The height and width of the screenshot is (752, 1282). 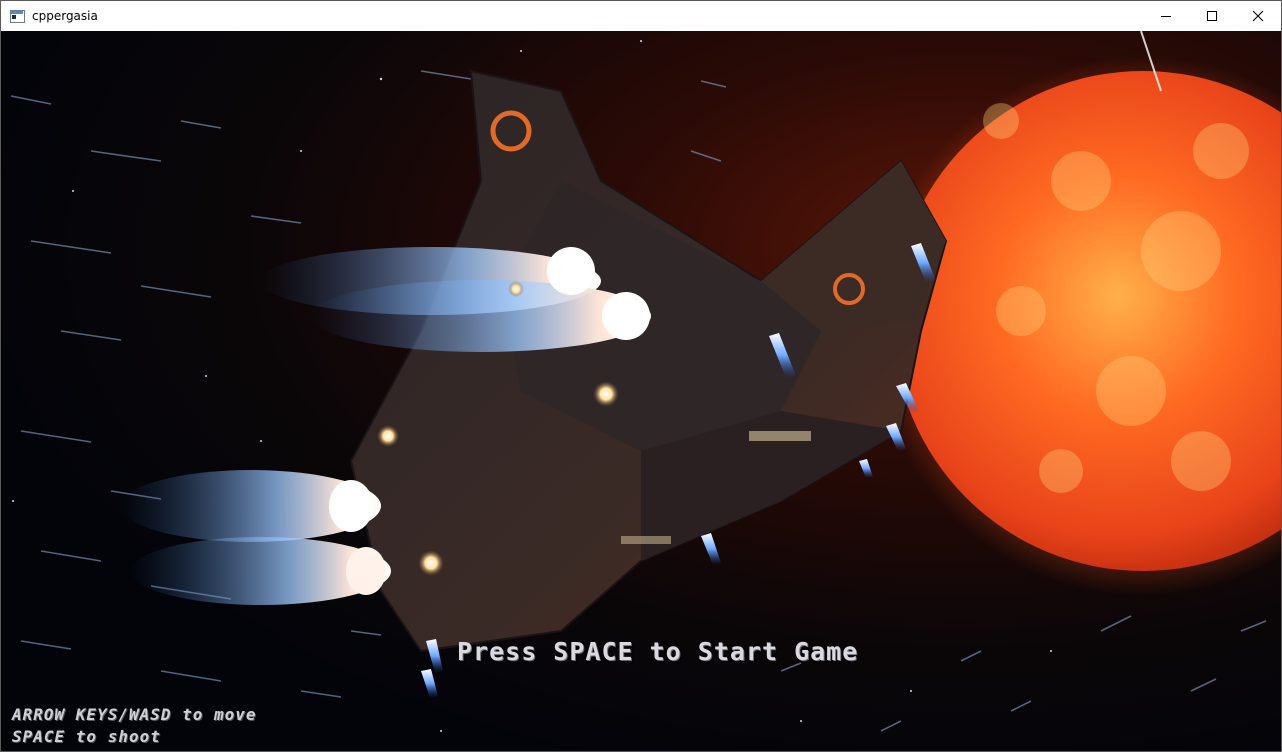 What do you see at coordinates (134, 714) in the screenshot?
I see `controls-help-move: ARROW KEYS/WASD to move` at bounding box center [134, 714].